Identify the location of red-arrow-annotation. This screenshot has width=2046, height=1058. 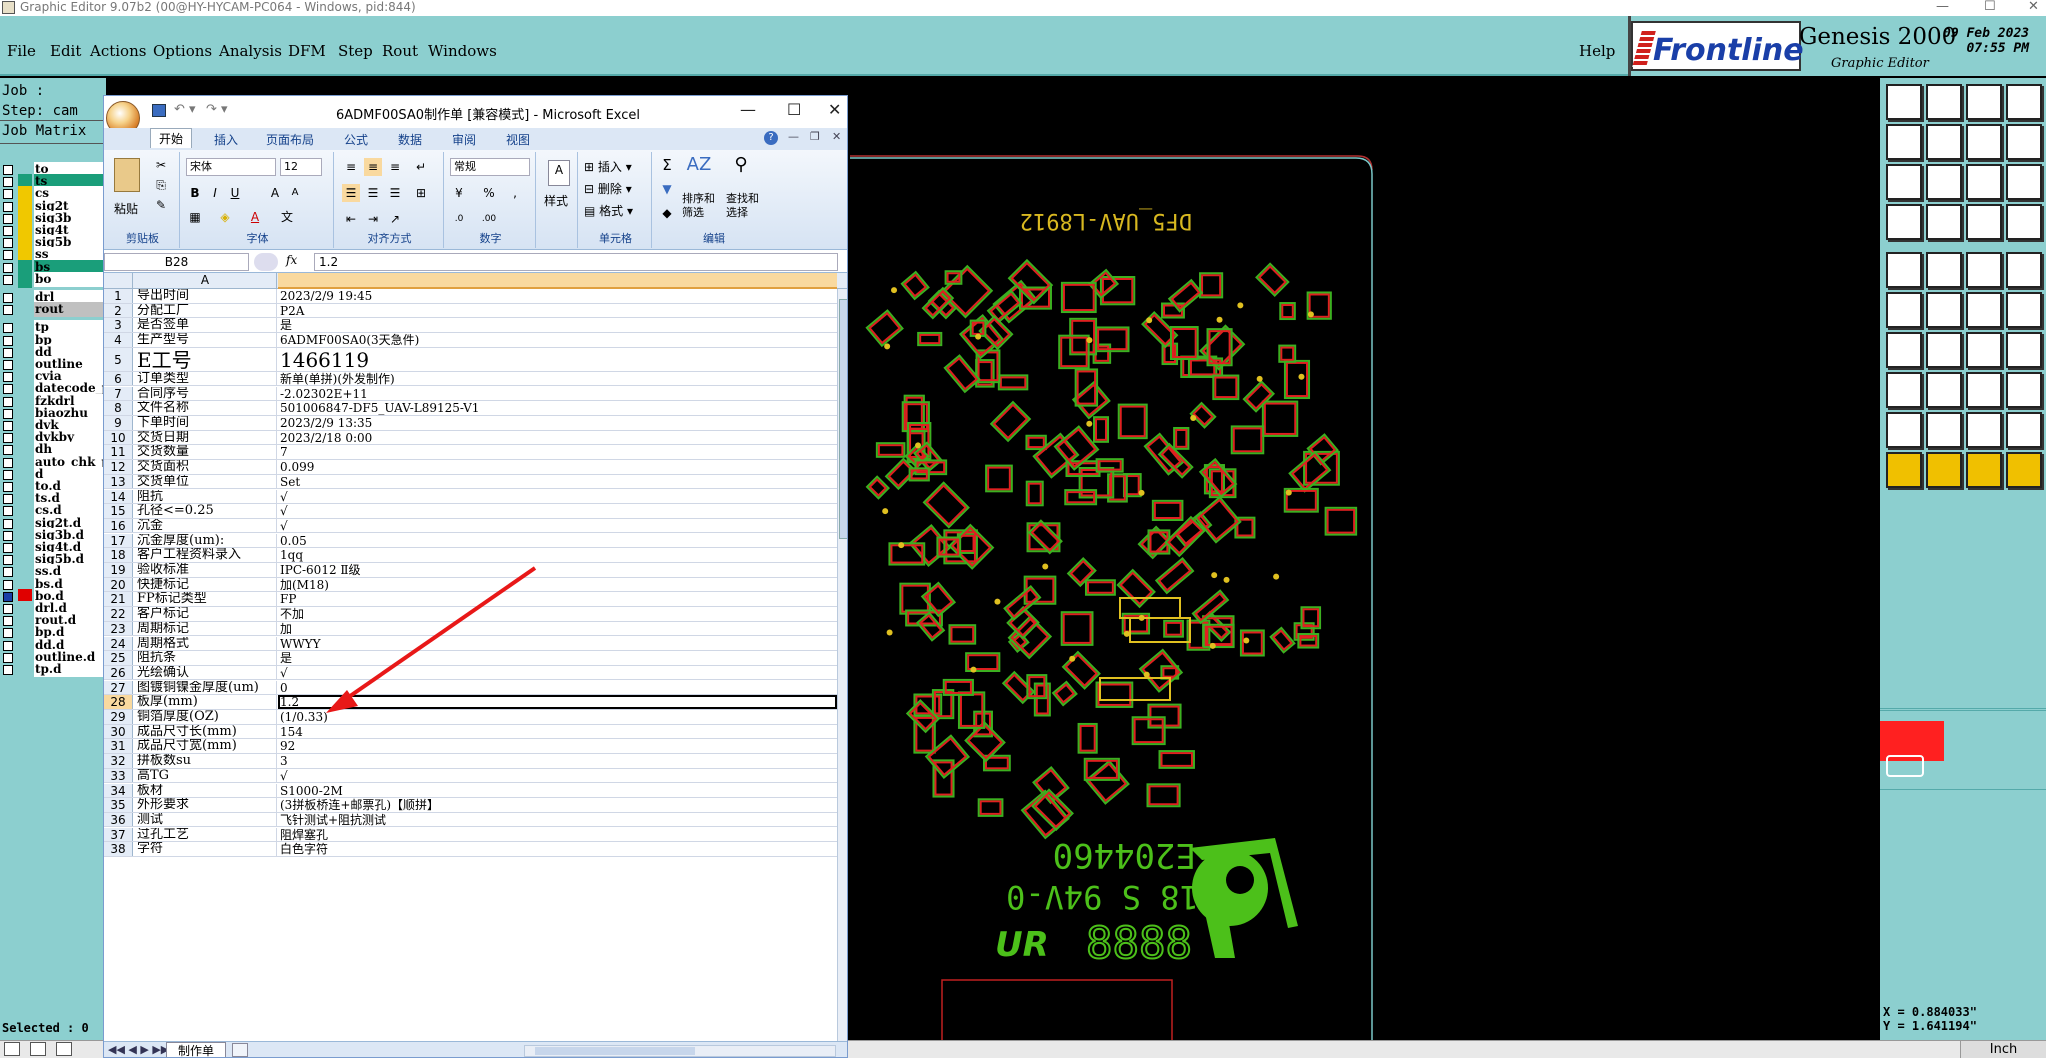
(431, 639).